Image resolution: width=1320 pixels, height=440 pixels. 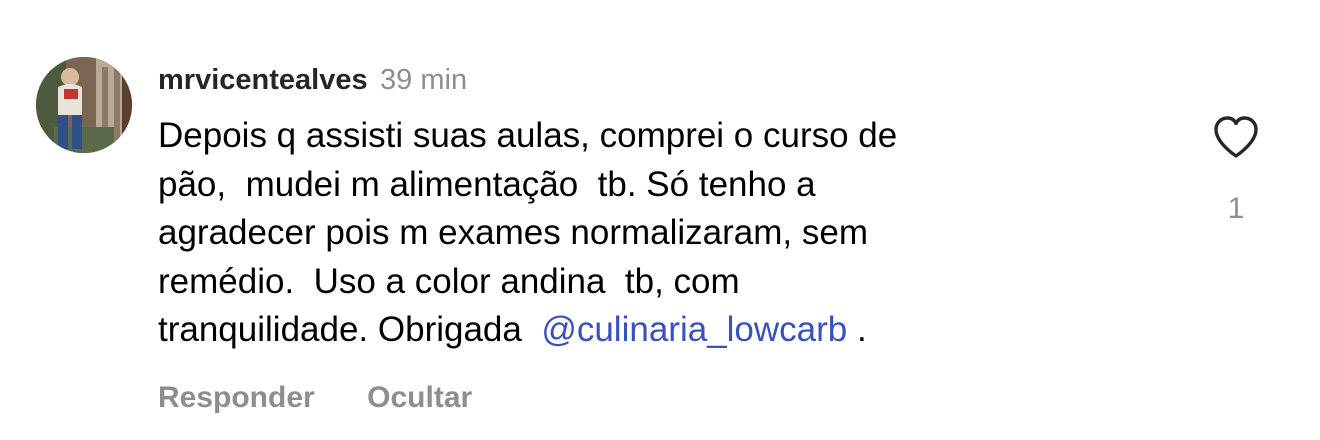 What do you see at coordinates (487, 184) in the screenshot?
I see `comment-text-line: pão, mudei m alimentação tb. Só tenho a` at bounding box center [487, 184].